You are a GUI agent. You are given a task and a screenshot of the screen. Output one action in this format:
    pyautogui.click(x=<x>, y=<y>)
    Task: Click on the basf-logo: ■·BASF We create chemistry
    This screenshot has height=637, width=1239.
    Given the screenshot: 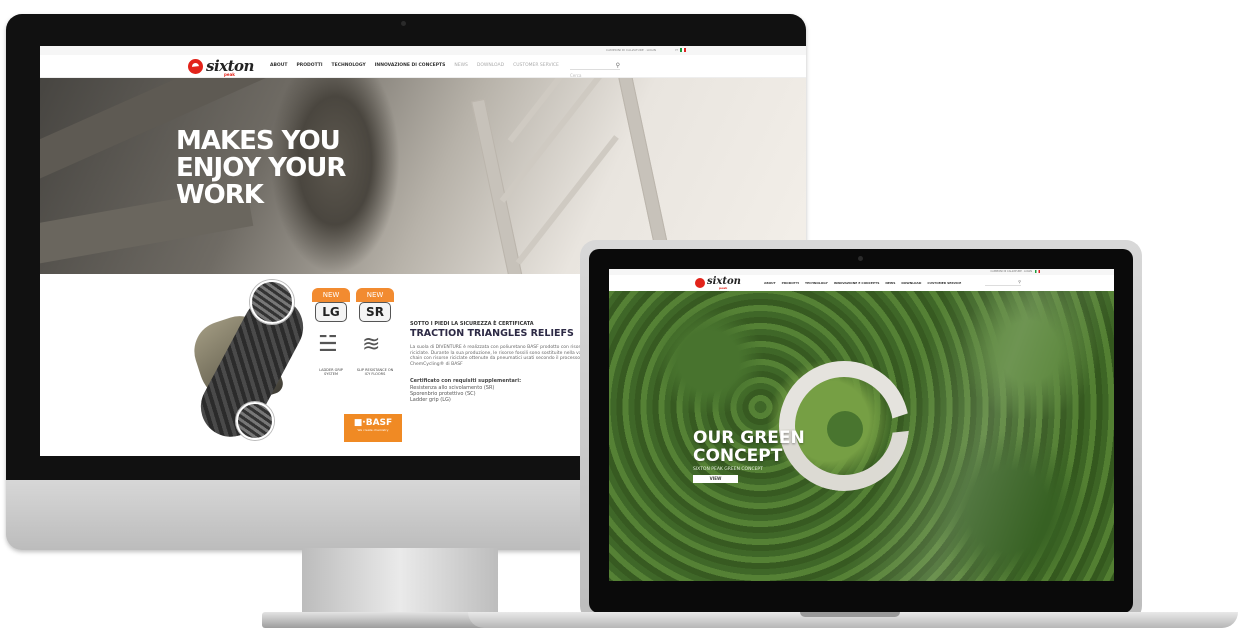 What is the action you would take?
    pyautogui.click(x=373, y=428)
    